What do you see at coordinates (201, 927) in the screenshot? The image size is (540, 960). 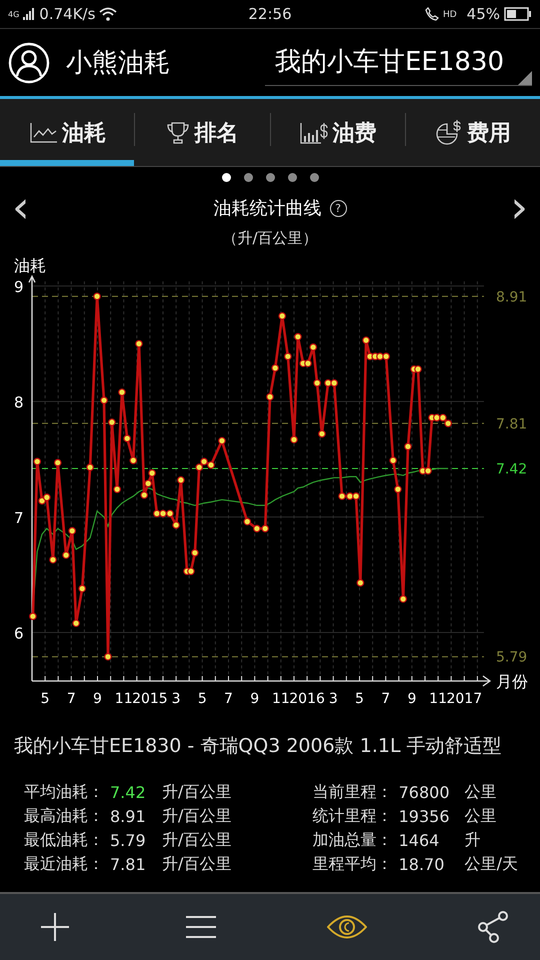 I see `menu-button` at bounding box center [201, 927].